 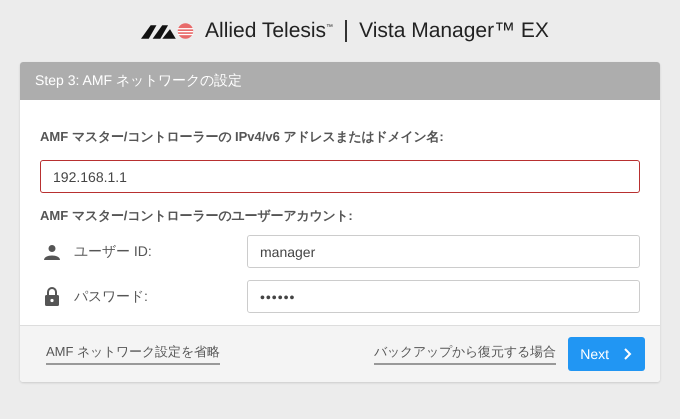 What do you see at coordinates (340, 176) in the screenshot?
I see `address-field: 192.168.1.1` at bounding box center [340, 176].